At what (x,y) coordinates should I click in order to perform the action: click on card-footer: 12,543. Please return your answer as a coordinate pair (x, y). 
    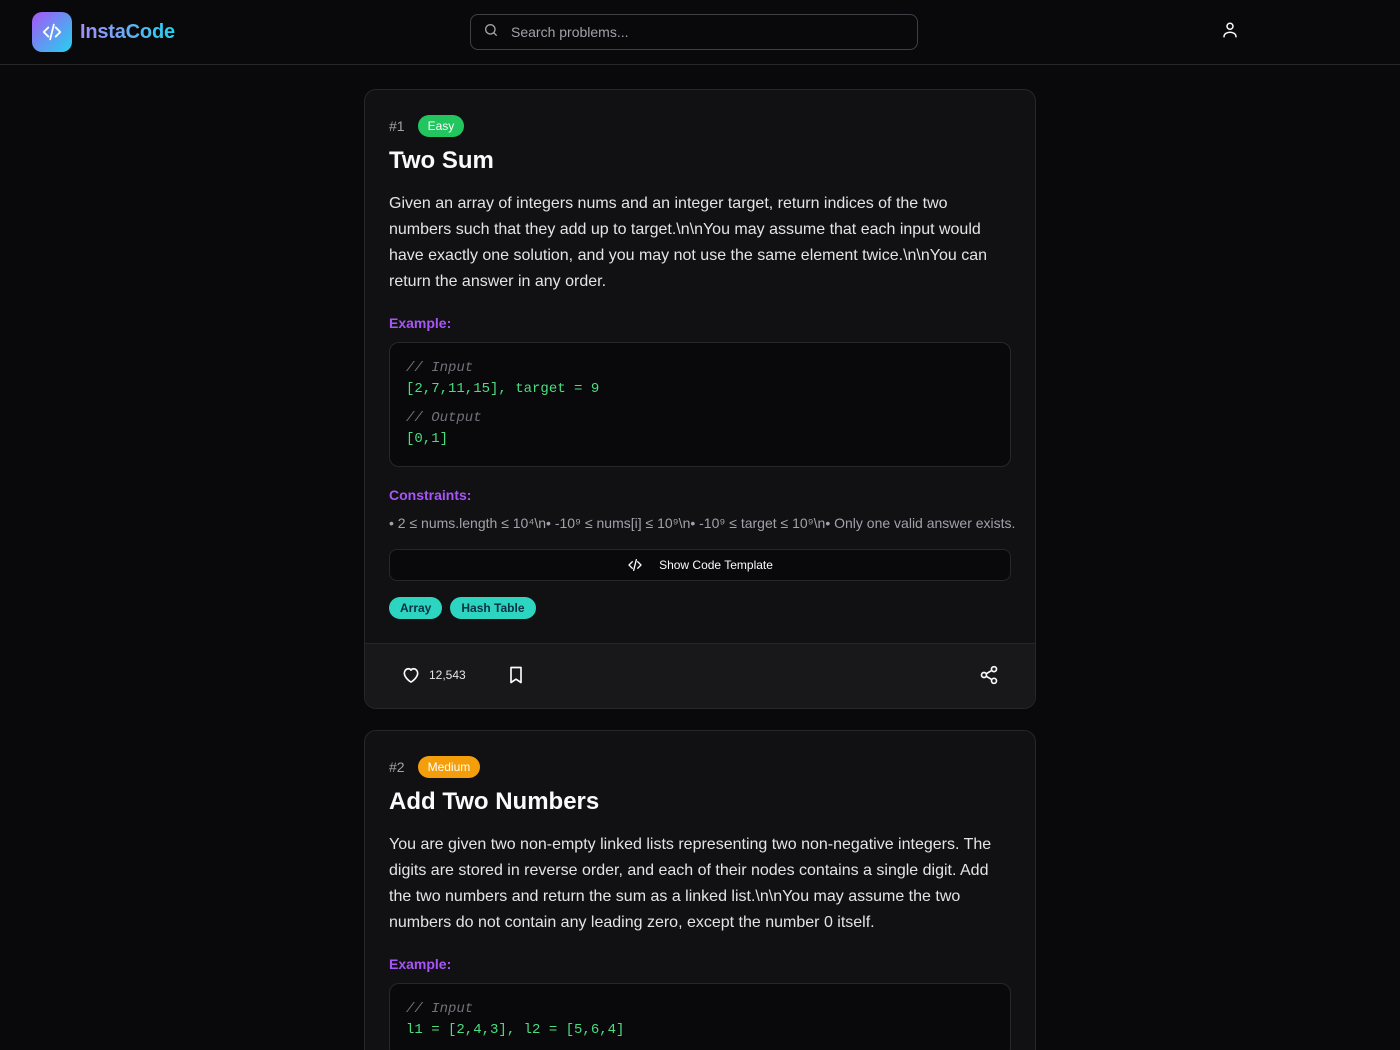
    Looking at the image, I should click on (700, 675).